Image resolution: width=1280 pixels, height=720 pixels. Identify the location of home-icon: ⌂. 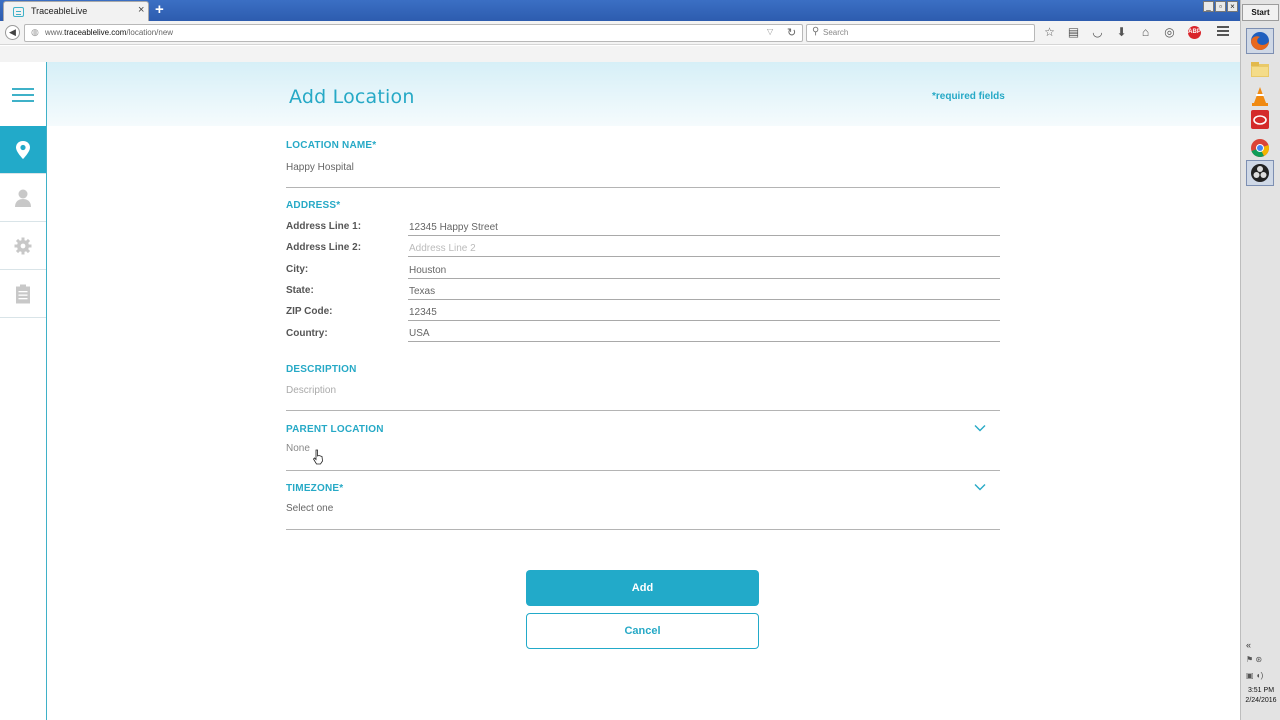
(1145, 32).